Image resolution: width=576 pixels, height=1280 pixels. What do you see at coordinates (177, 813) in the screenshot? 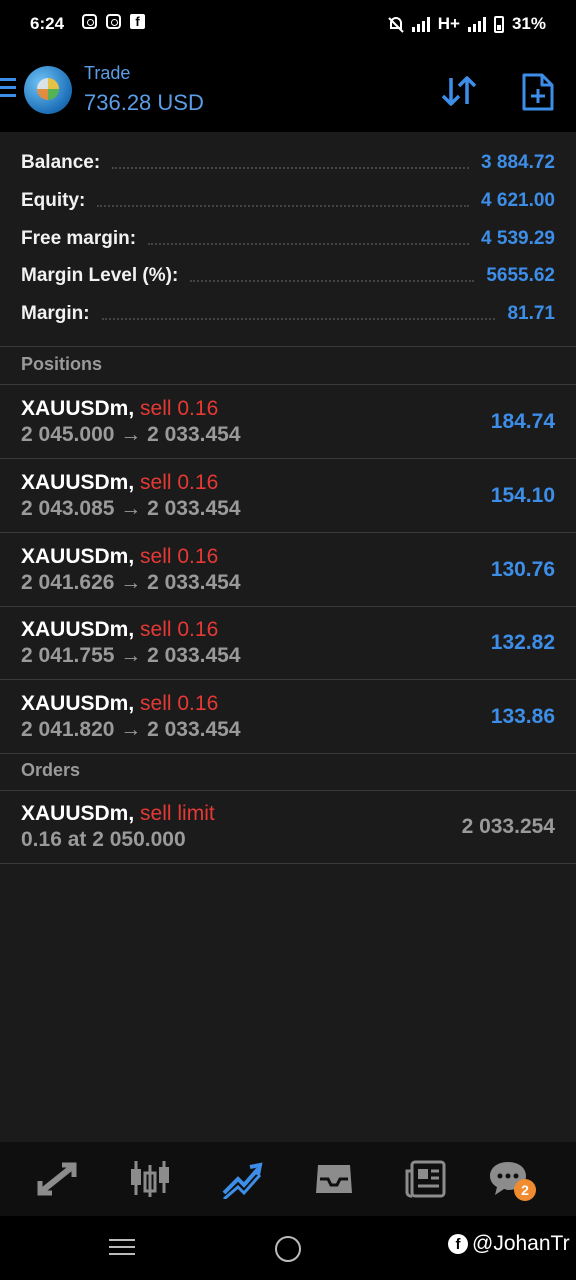
I see `order-side: sell limit` at bounding box center [177, 813].